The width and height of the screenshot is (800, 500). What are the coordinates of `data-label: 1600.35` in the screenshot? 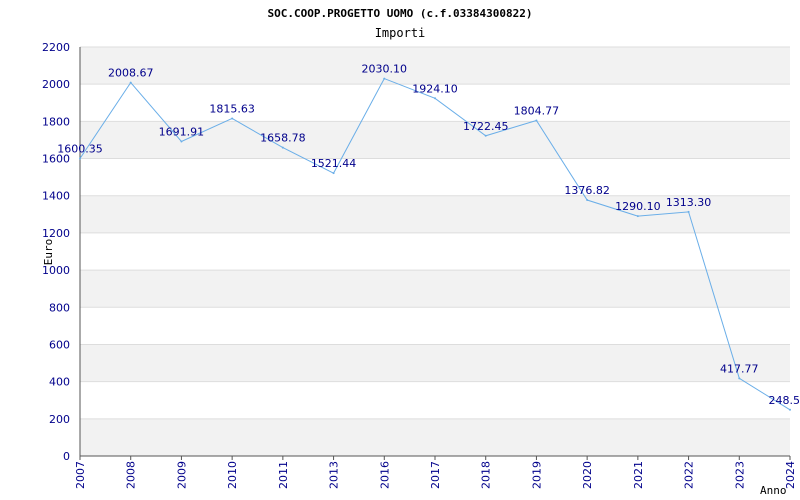 It's located at (80, 148).